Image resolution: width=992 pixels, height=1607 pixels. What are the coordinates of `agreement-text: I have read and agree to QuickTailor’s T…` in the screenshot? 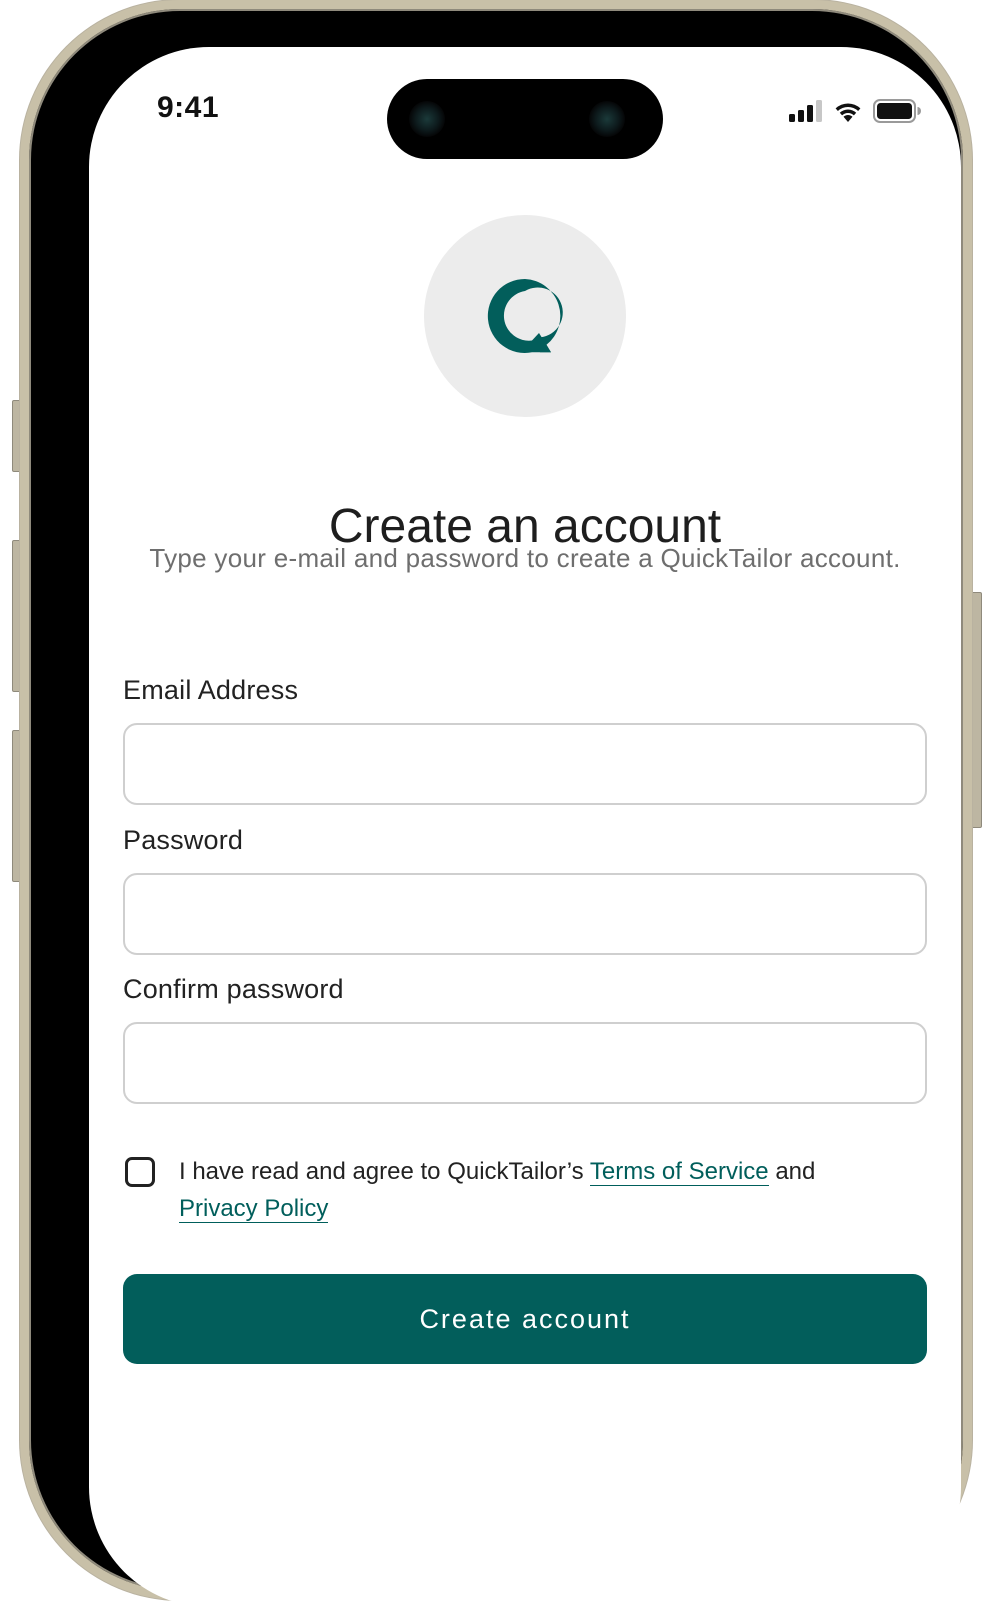 It's located at (539, 1190).